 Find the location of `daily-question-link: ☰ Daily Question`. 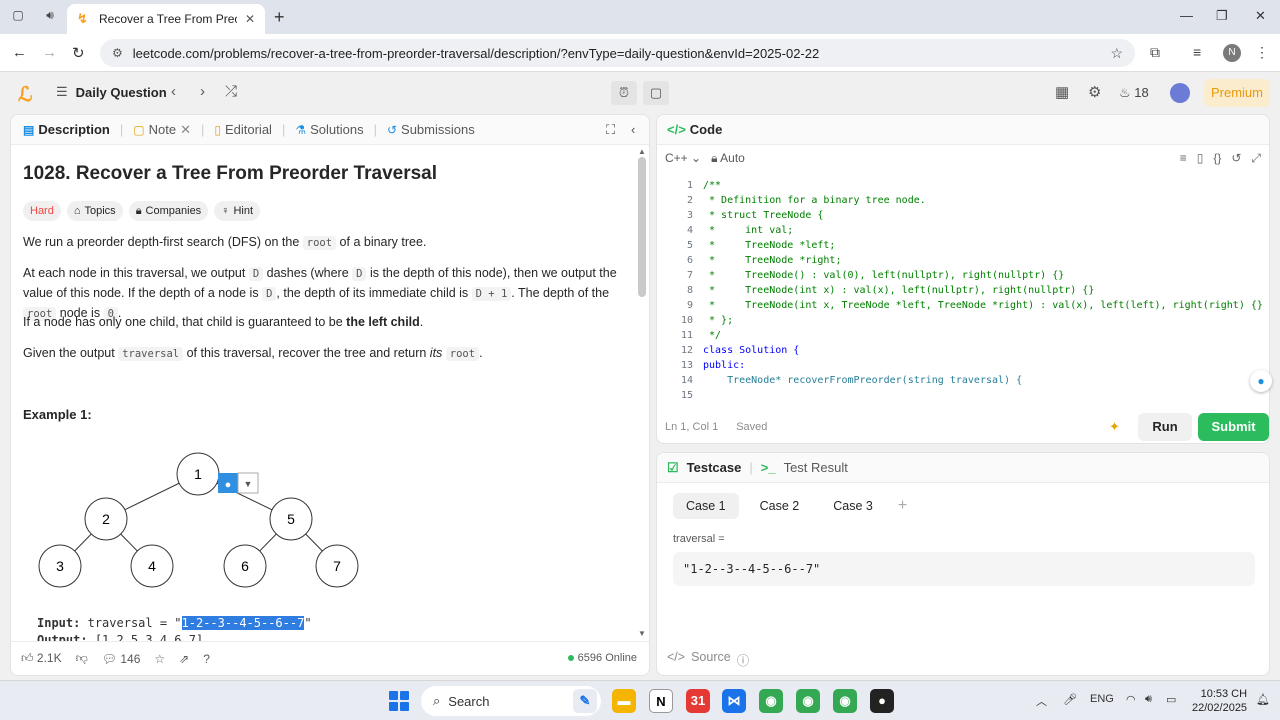

daily-question-link: ☰ Daily Question is located at coordinates (111, 92).